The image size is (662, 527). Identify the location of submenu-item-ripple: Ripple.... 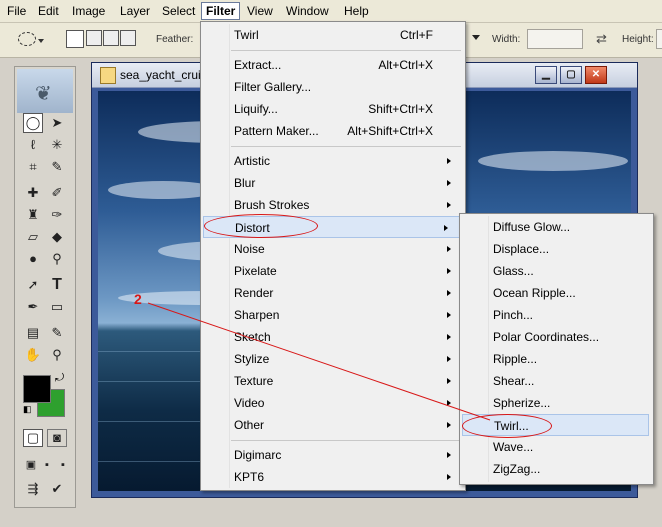
(555, 359).